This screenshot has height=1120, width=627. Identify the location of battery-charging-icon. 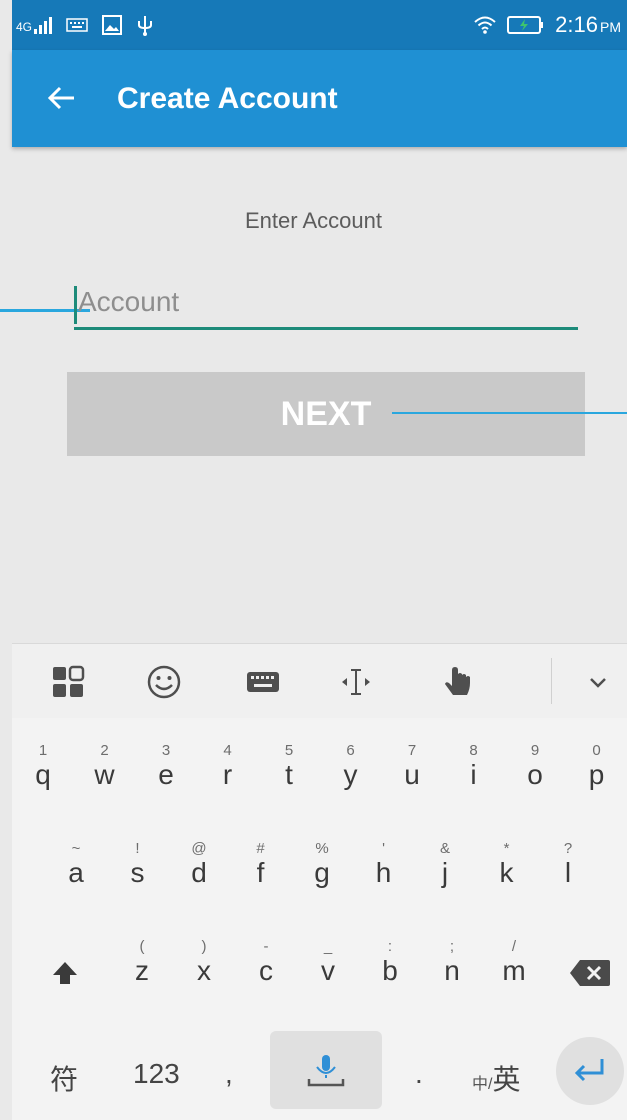
(525, 25).